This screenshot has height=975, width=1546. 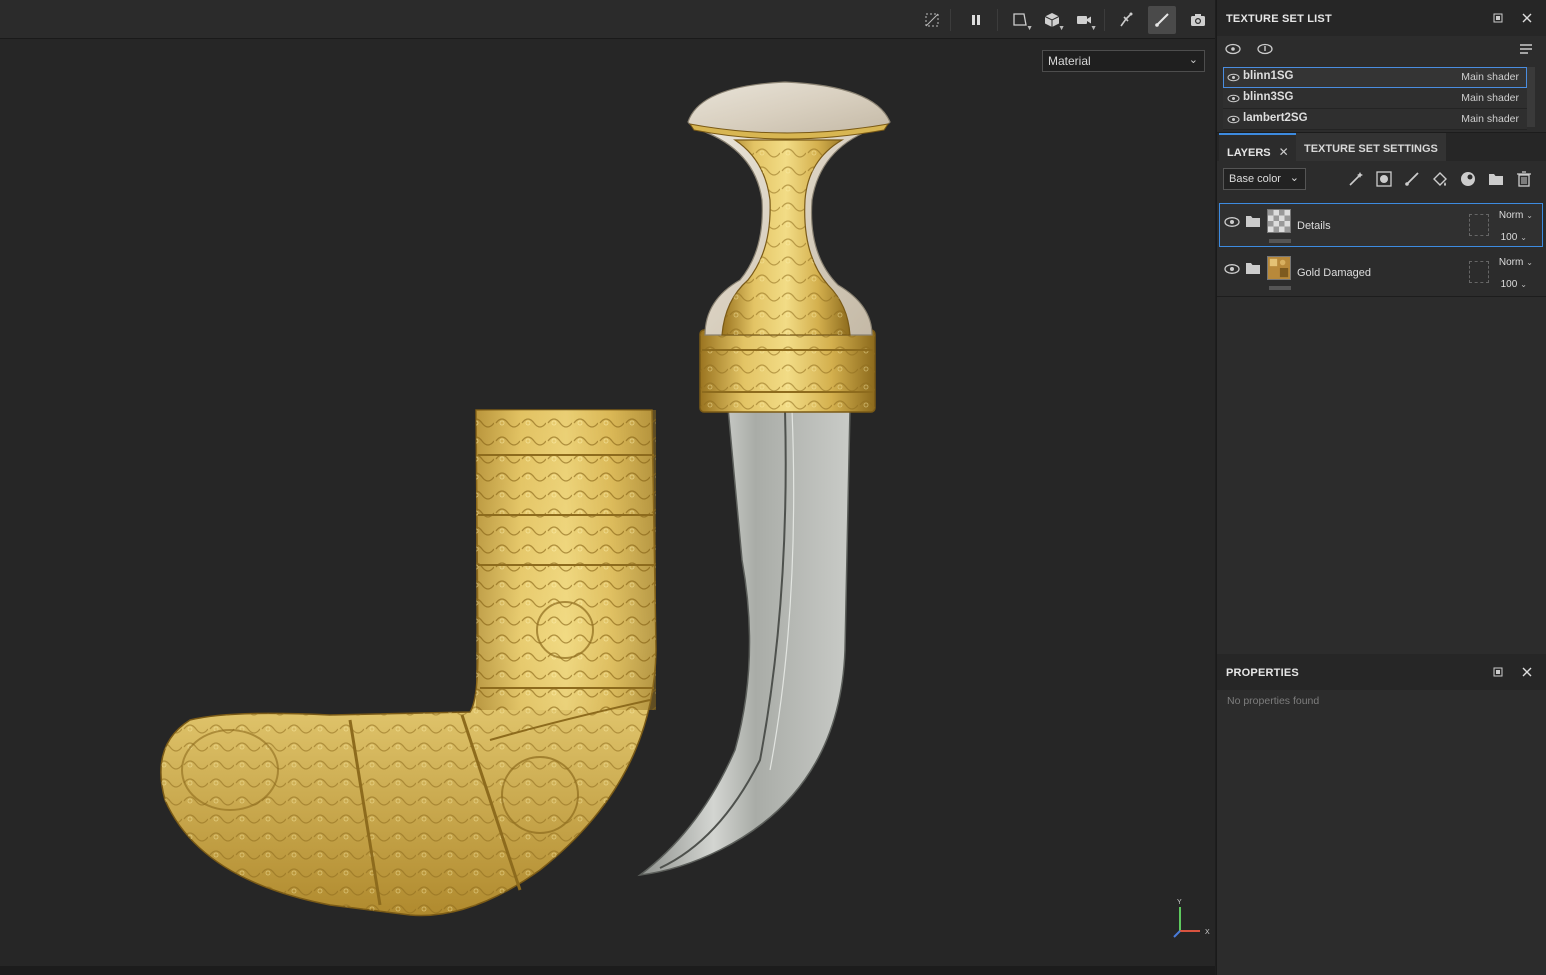 I want to click on viewport-toolbar: ▼ ▼ ▼, so click(x=607, y=19).